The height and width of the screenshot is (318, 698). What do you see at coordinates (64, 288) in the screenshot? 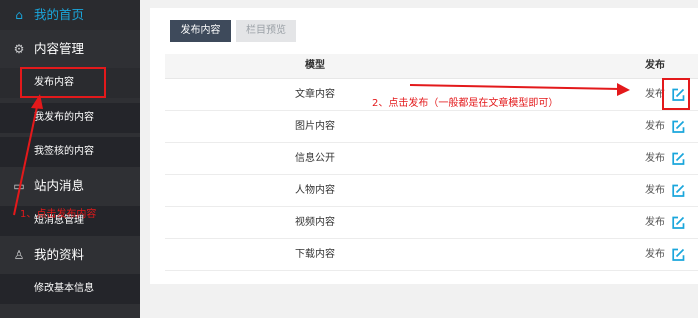
I see `sidebar-item-label: 修改基本信息` at bounding box center [64, 288].